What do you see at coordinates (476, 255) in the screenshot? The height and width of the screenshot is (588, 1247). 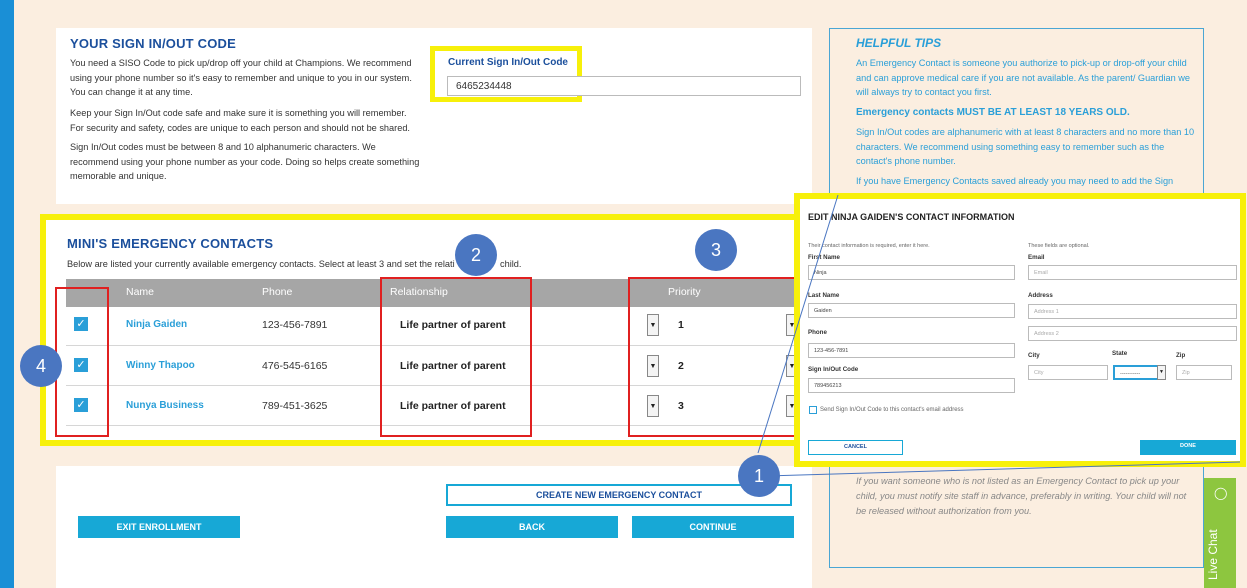 I see `annotation-marker-2: 2` at bounding box center [476, 255].